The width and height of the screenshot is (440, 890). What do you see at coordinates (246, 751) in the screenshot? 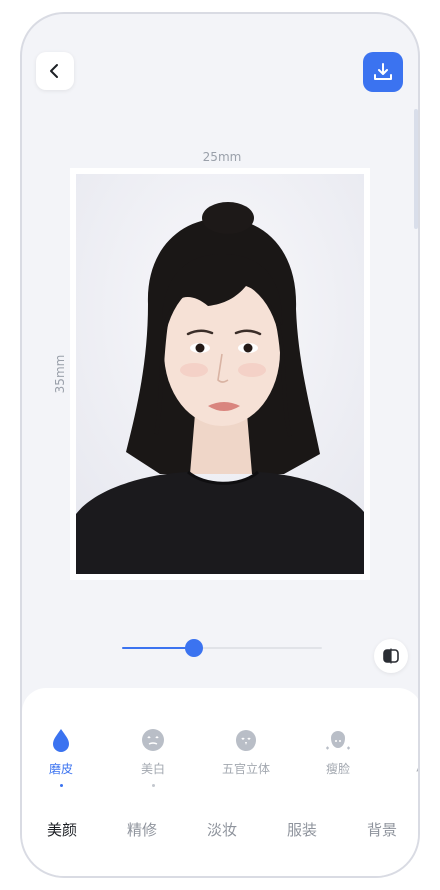
I see `tool-contour: 五官立体` at bounding box center [246, 751].